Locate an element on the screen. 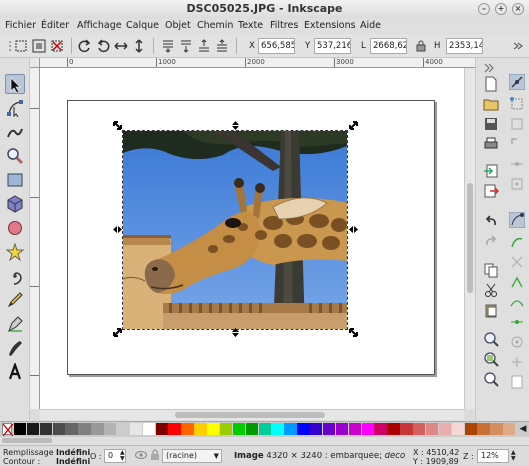 This screenshot has width=529, height=466. selector-tool is located at coordinates (15, 84).